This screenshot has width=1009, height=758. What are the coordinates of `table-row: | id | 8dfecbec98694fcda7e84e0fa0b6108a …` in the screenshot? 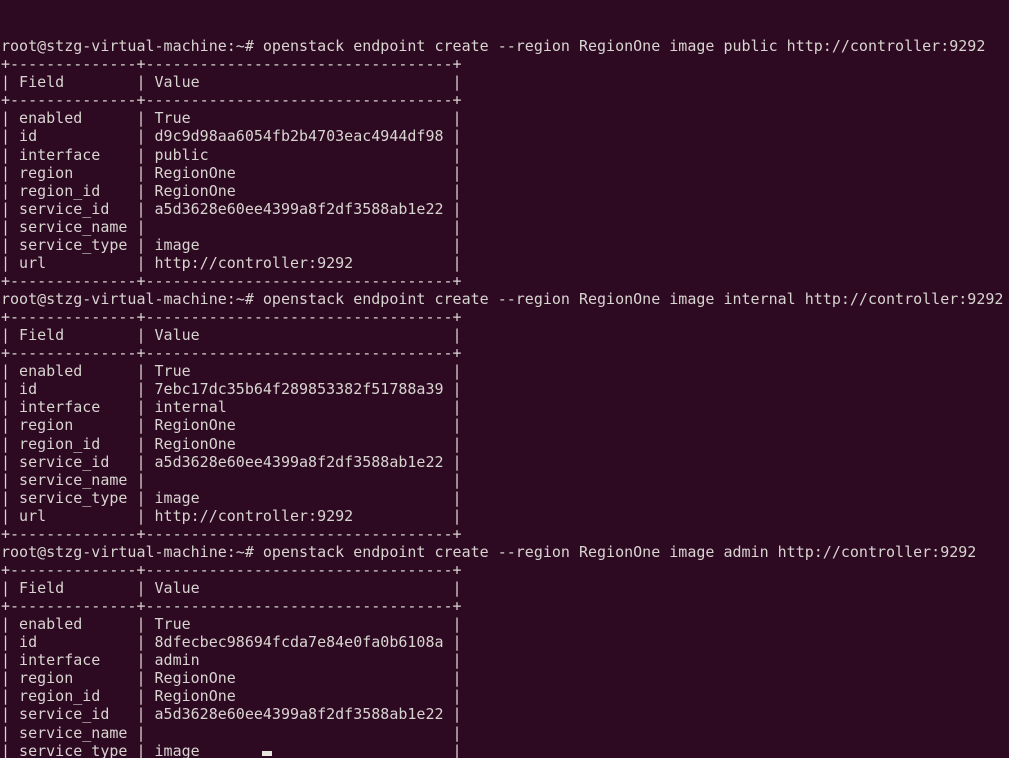 It's located at (231, 642).